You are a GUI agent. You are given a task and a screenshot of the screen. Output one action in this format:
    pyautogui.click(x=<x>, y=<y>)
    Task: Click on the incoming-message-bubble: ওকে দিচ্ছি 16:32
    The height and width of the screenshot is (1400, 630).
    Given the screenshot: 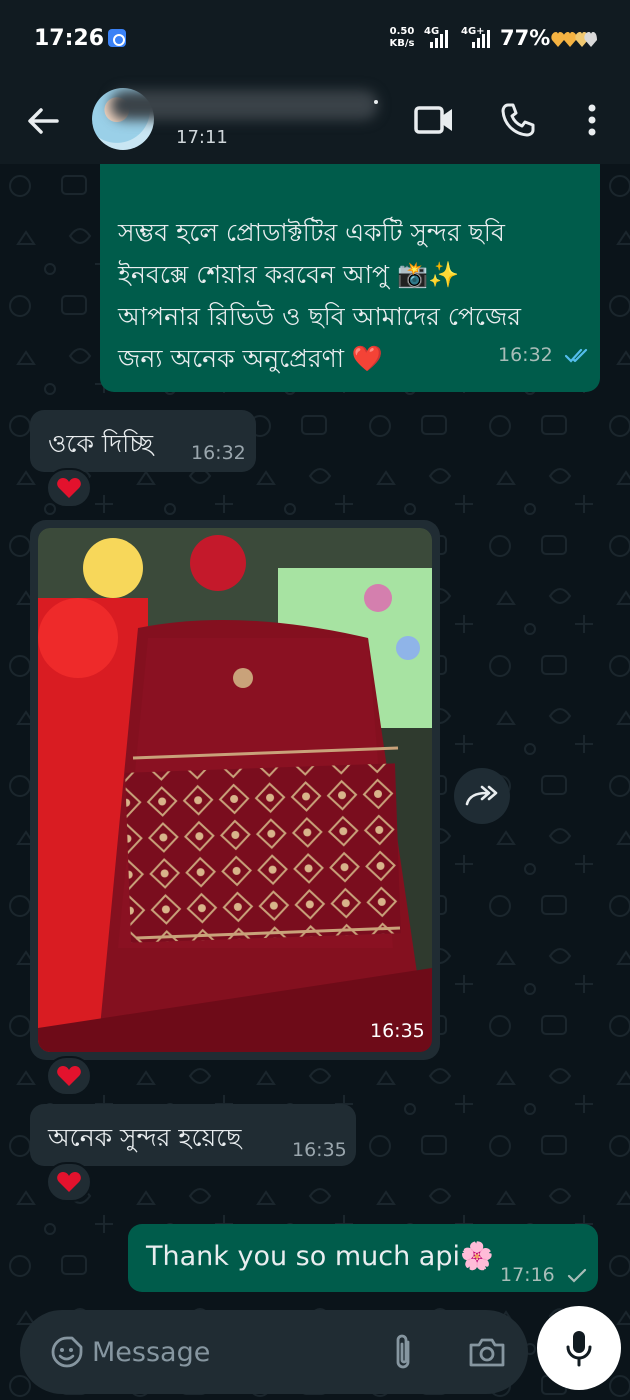 What is the action you would take?
    pyautogui.click(x=143, y=441)
    